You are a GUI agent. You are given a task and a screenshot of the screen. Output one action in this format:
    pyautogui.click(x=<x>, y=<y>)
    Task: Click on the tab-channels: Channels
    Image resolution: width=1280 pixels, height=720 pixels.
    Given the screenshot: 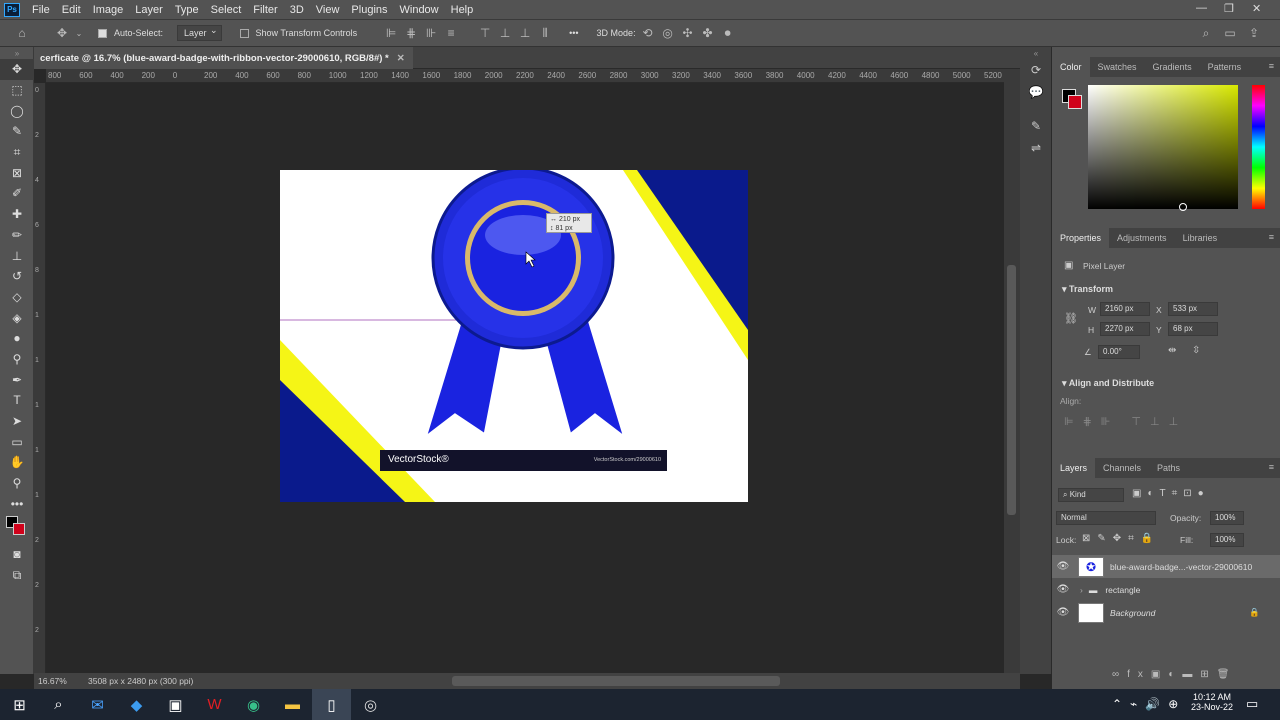 What is the action you would take?
    pyautogui.click(x=1122, y=468)
    